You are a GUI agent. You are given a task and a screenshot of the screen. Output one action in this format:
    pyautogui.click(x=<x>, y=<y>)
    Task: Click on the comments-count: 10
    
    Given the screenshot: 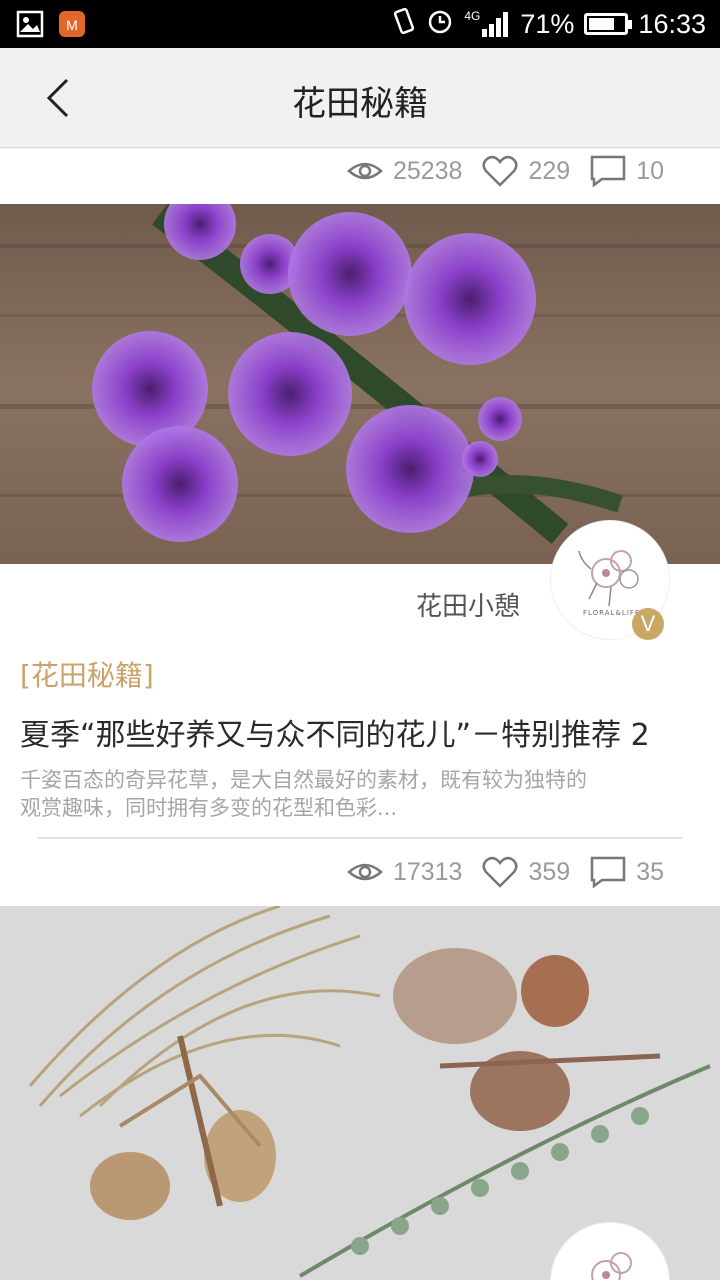 What is the action you would take?
    pyautogui.click(x=650, y=170)
    